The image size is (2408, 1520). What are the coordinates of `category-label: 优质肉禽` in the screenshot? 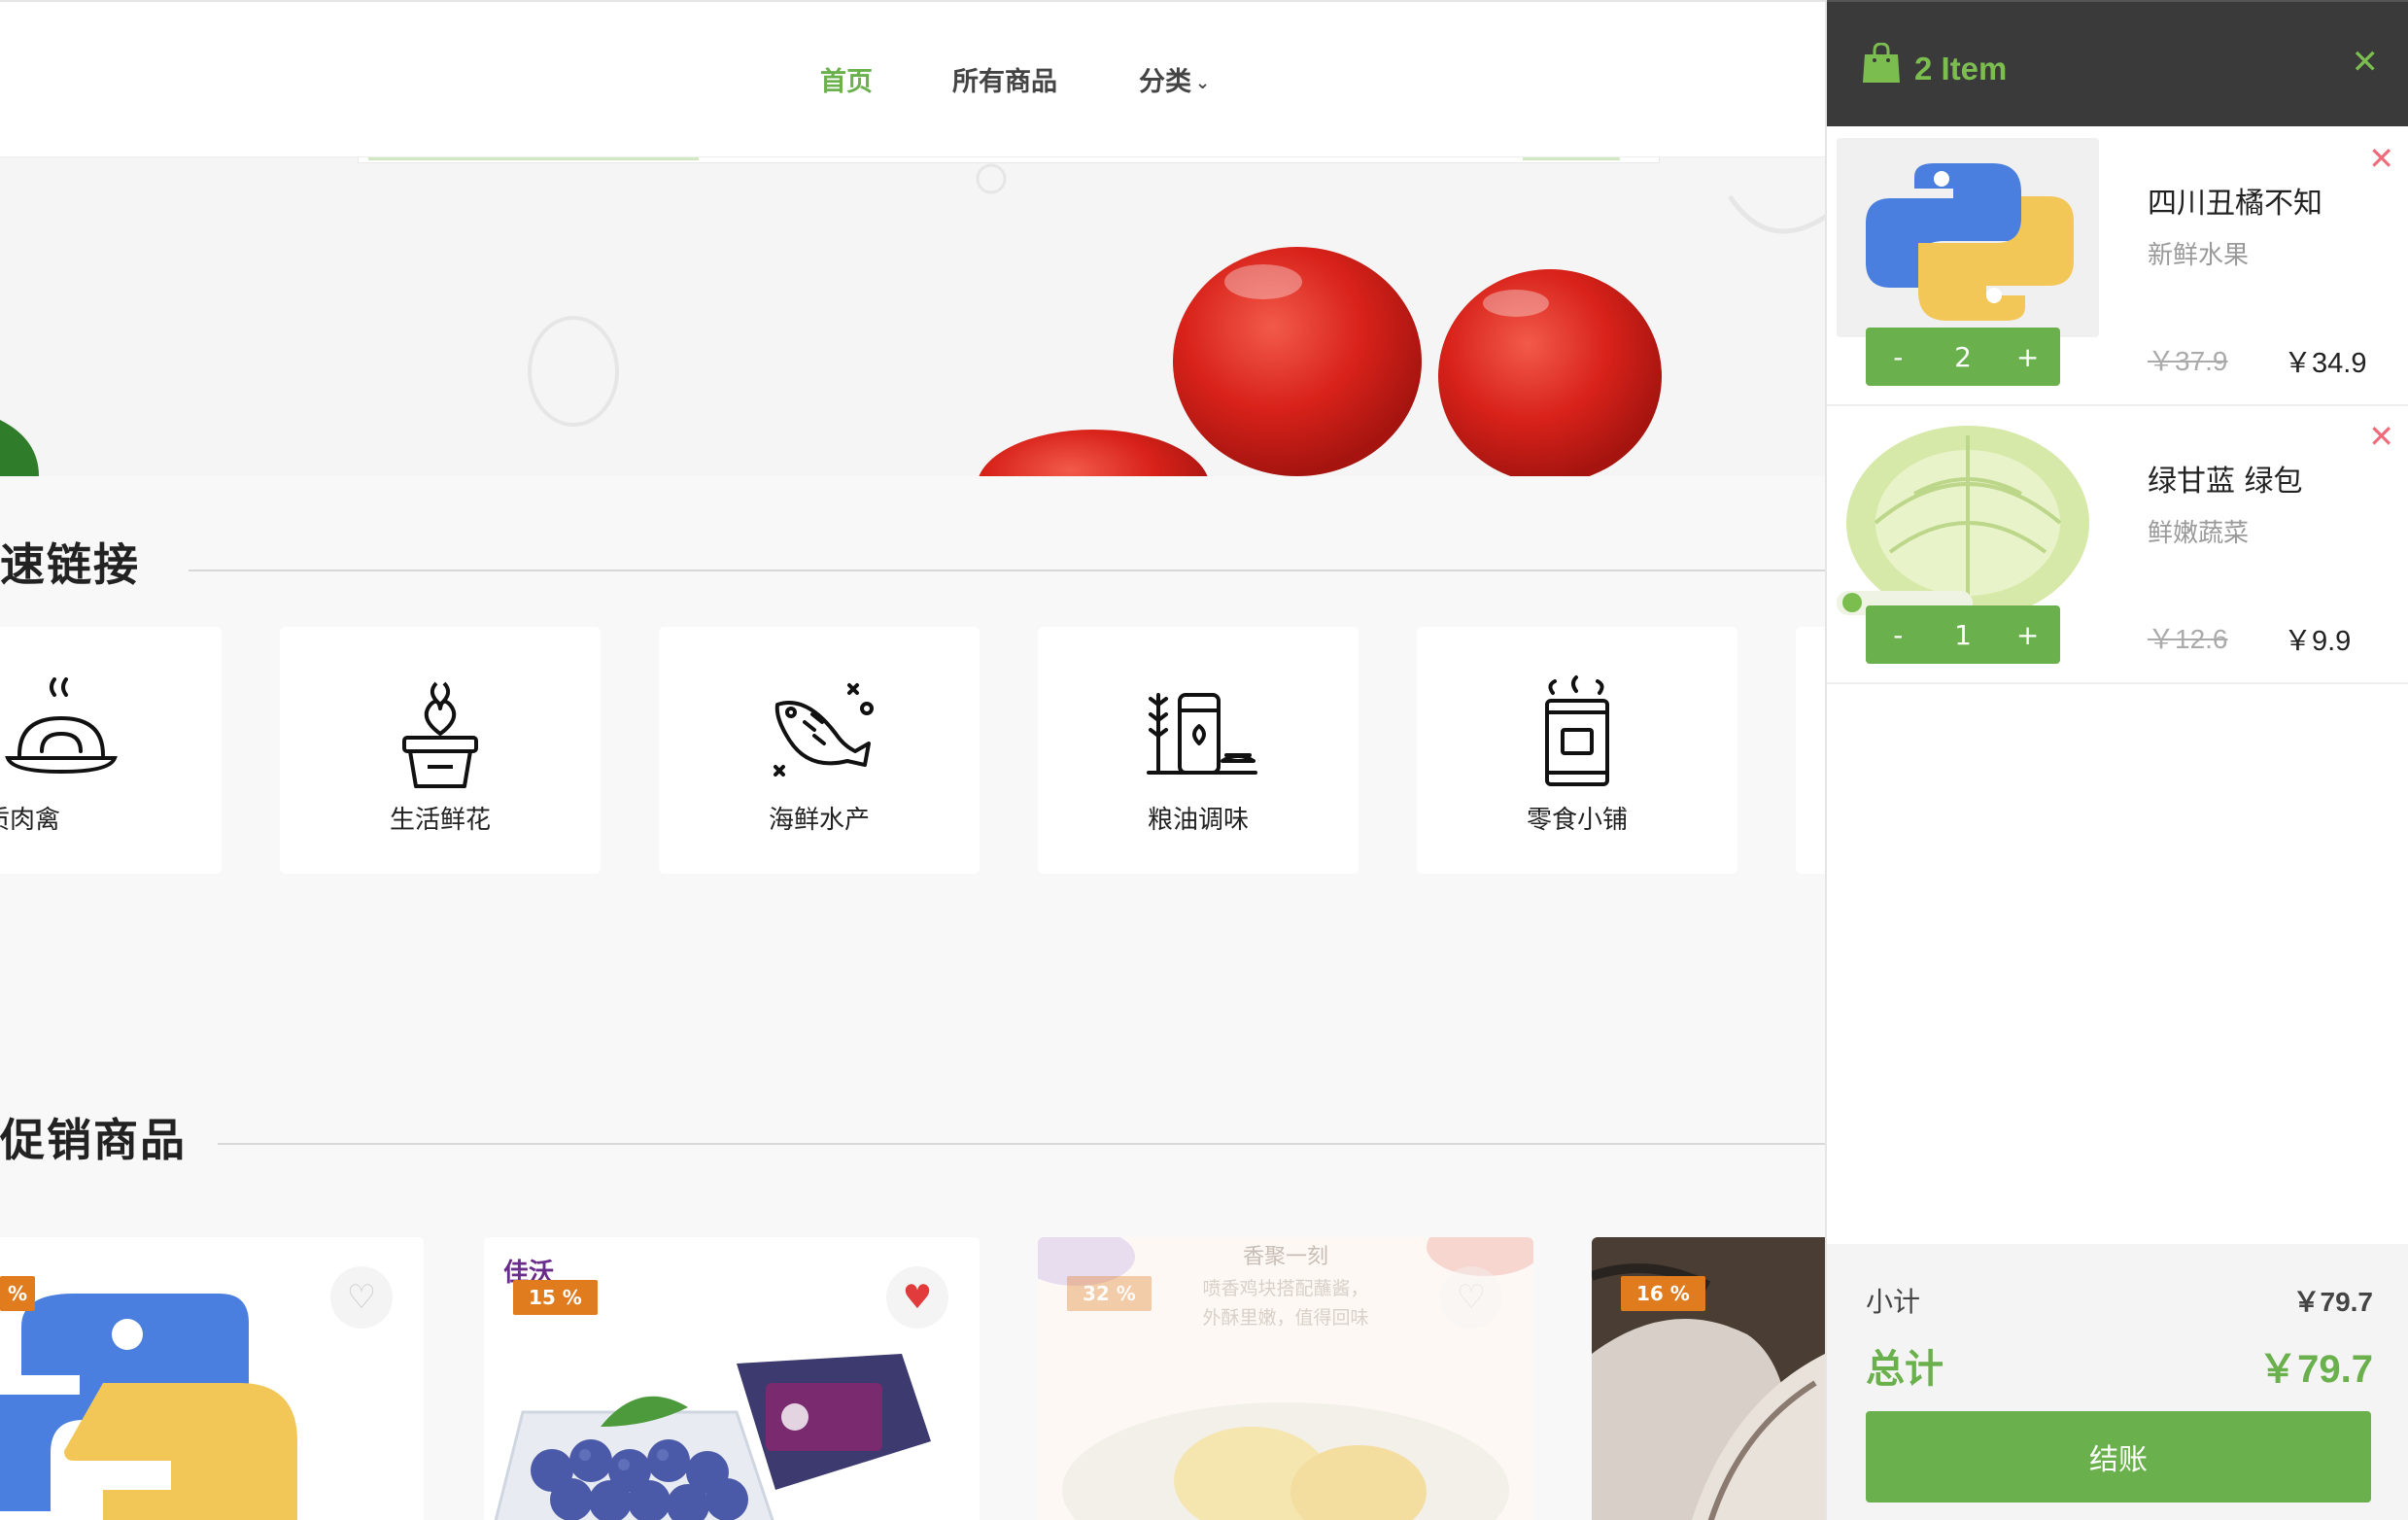 It's located at (31, 820).